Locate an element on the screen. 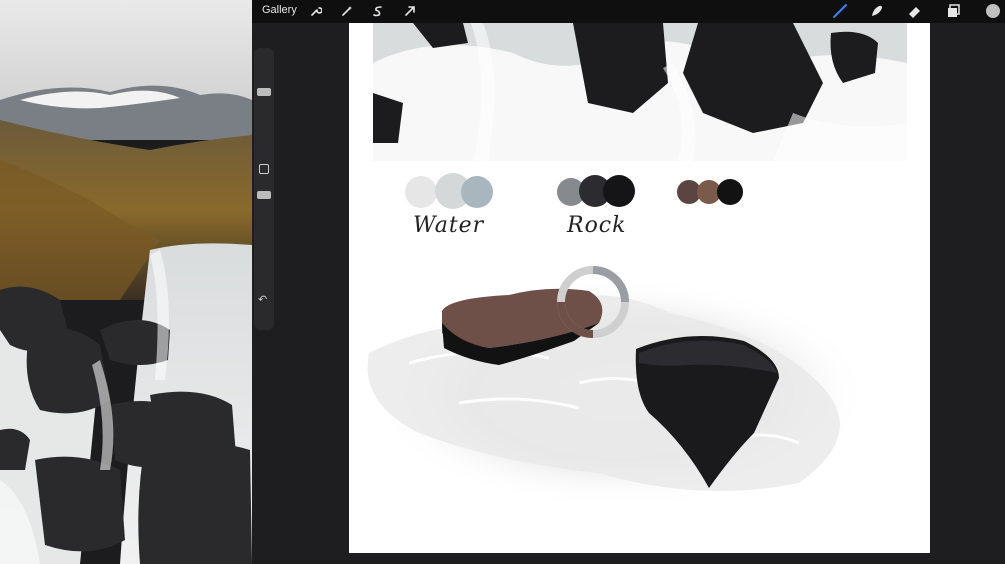  transform-arrow-icon is located at coordinates (410, 11).